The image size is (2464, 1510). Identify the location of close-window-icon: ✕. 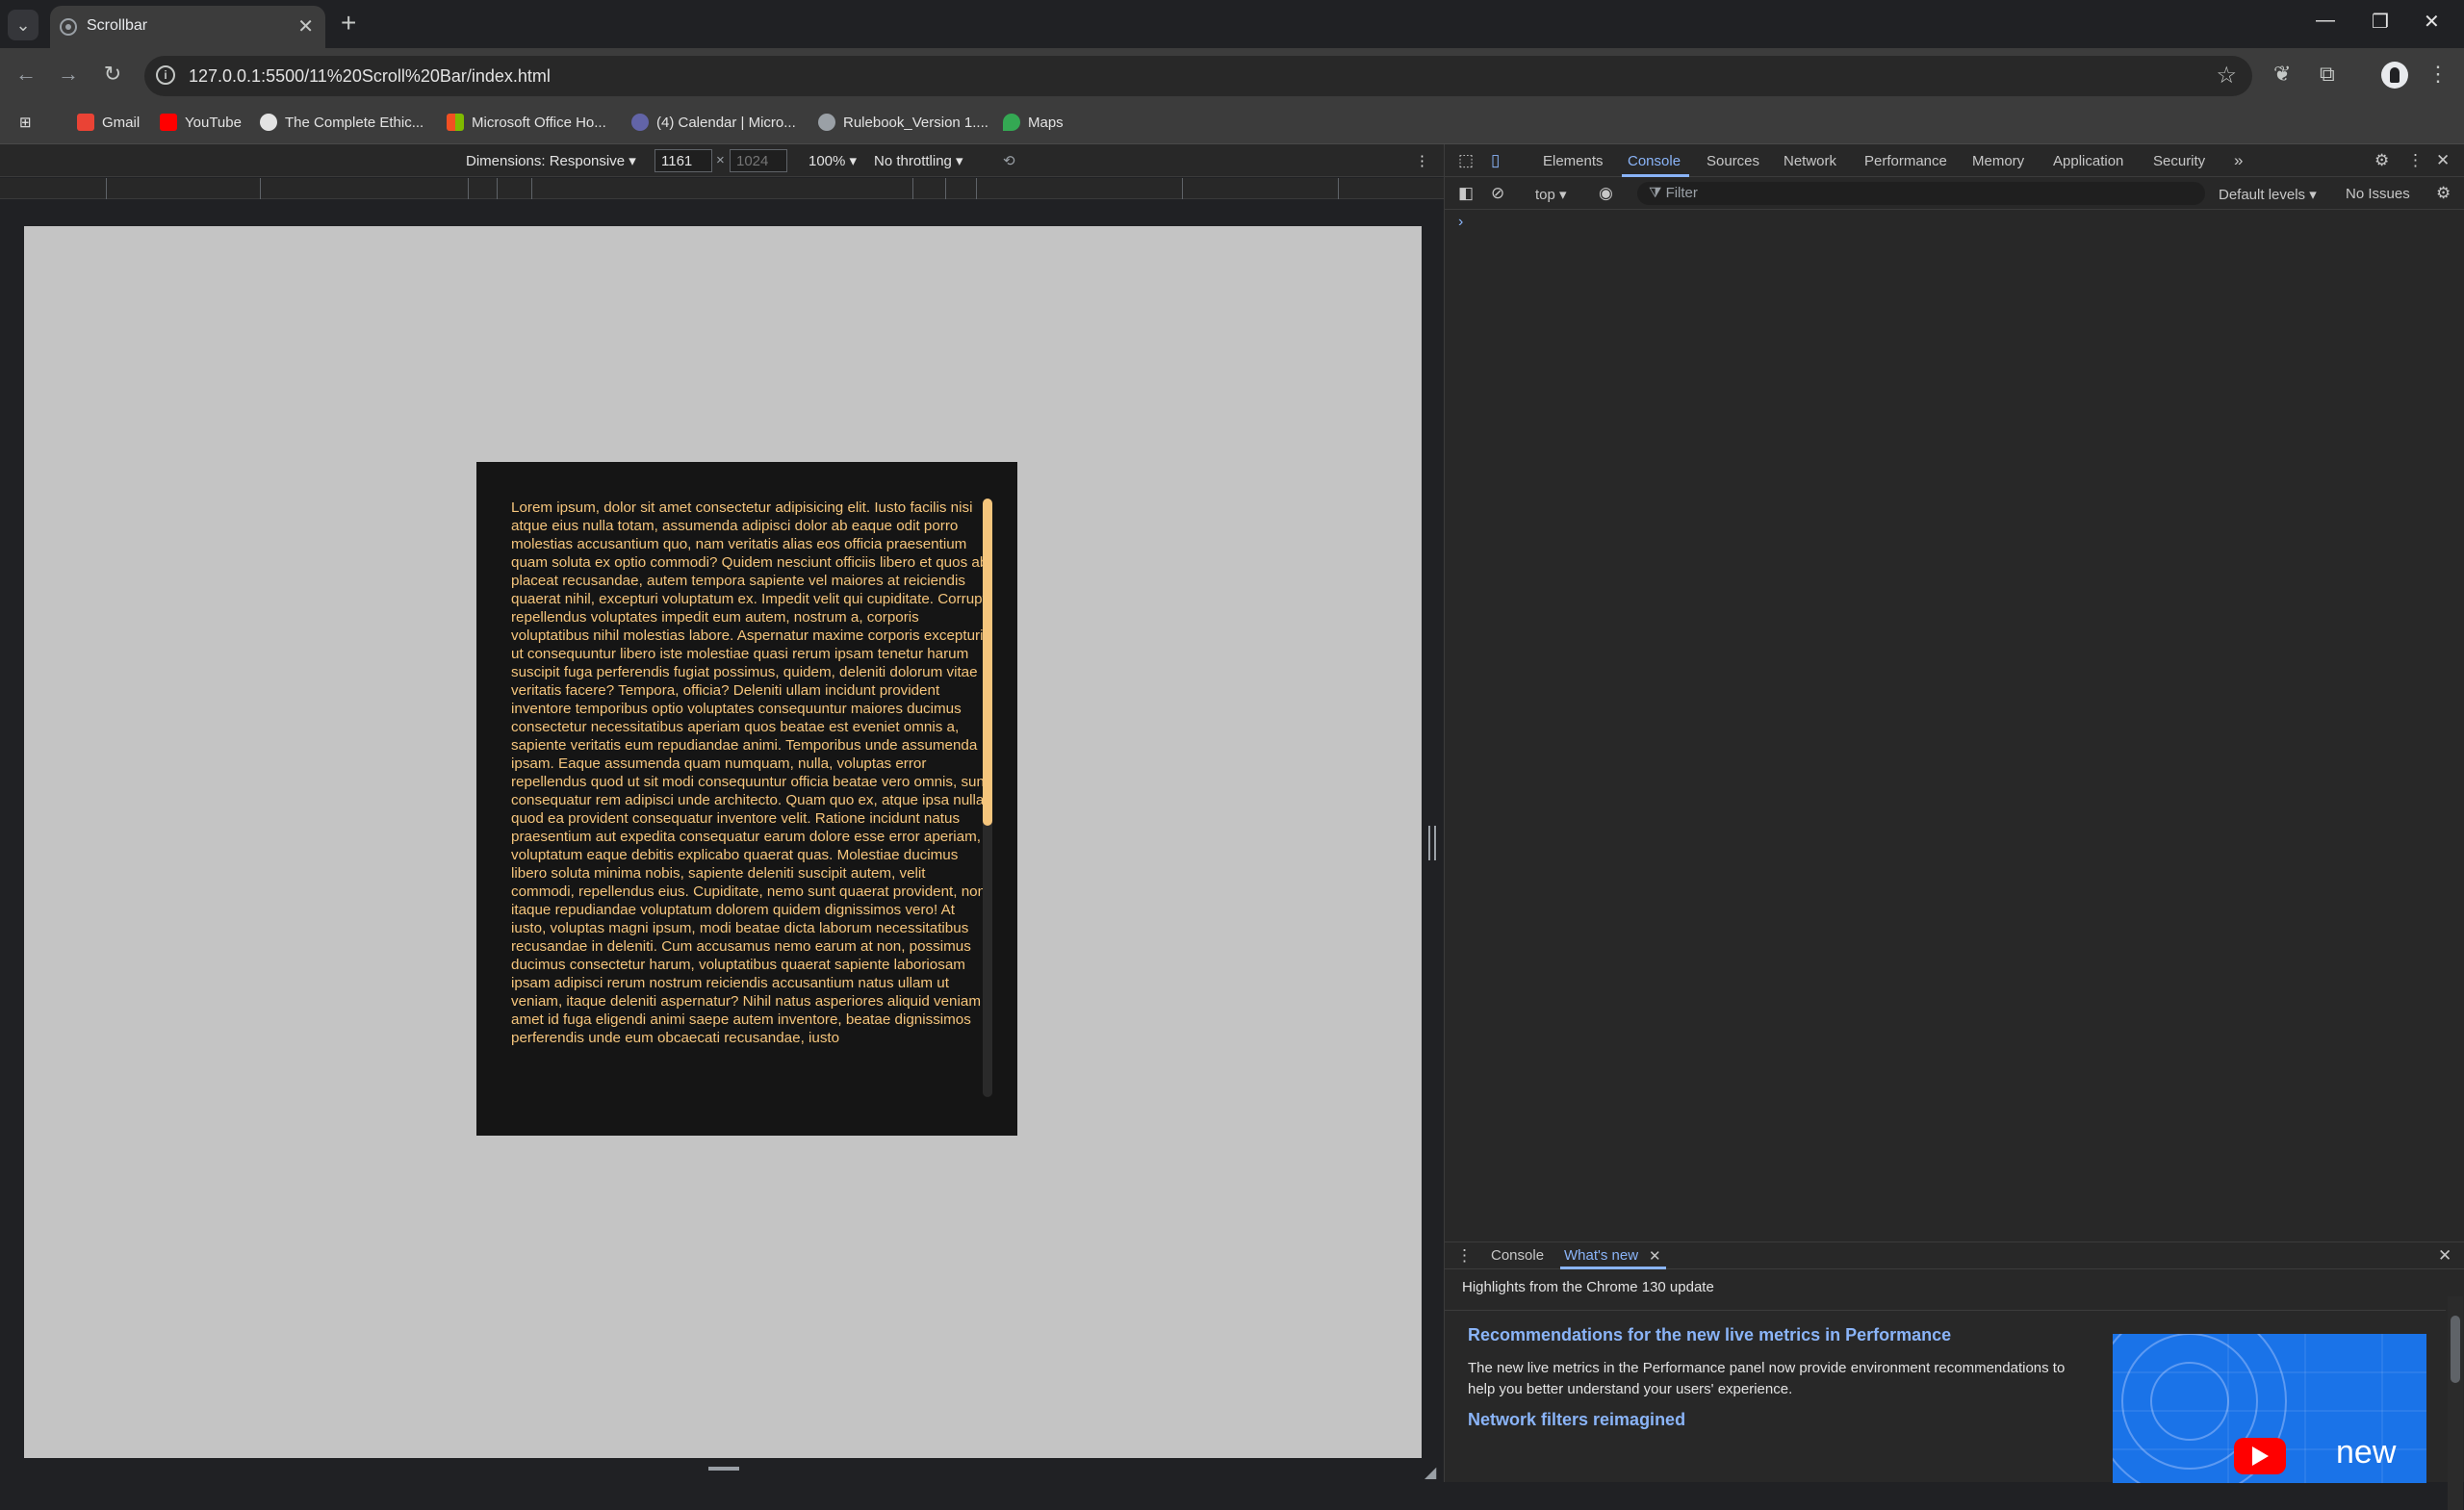
(2432, 22).